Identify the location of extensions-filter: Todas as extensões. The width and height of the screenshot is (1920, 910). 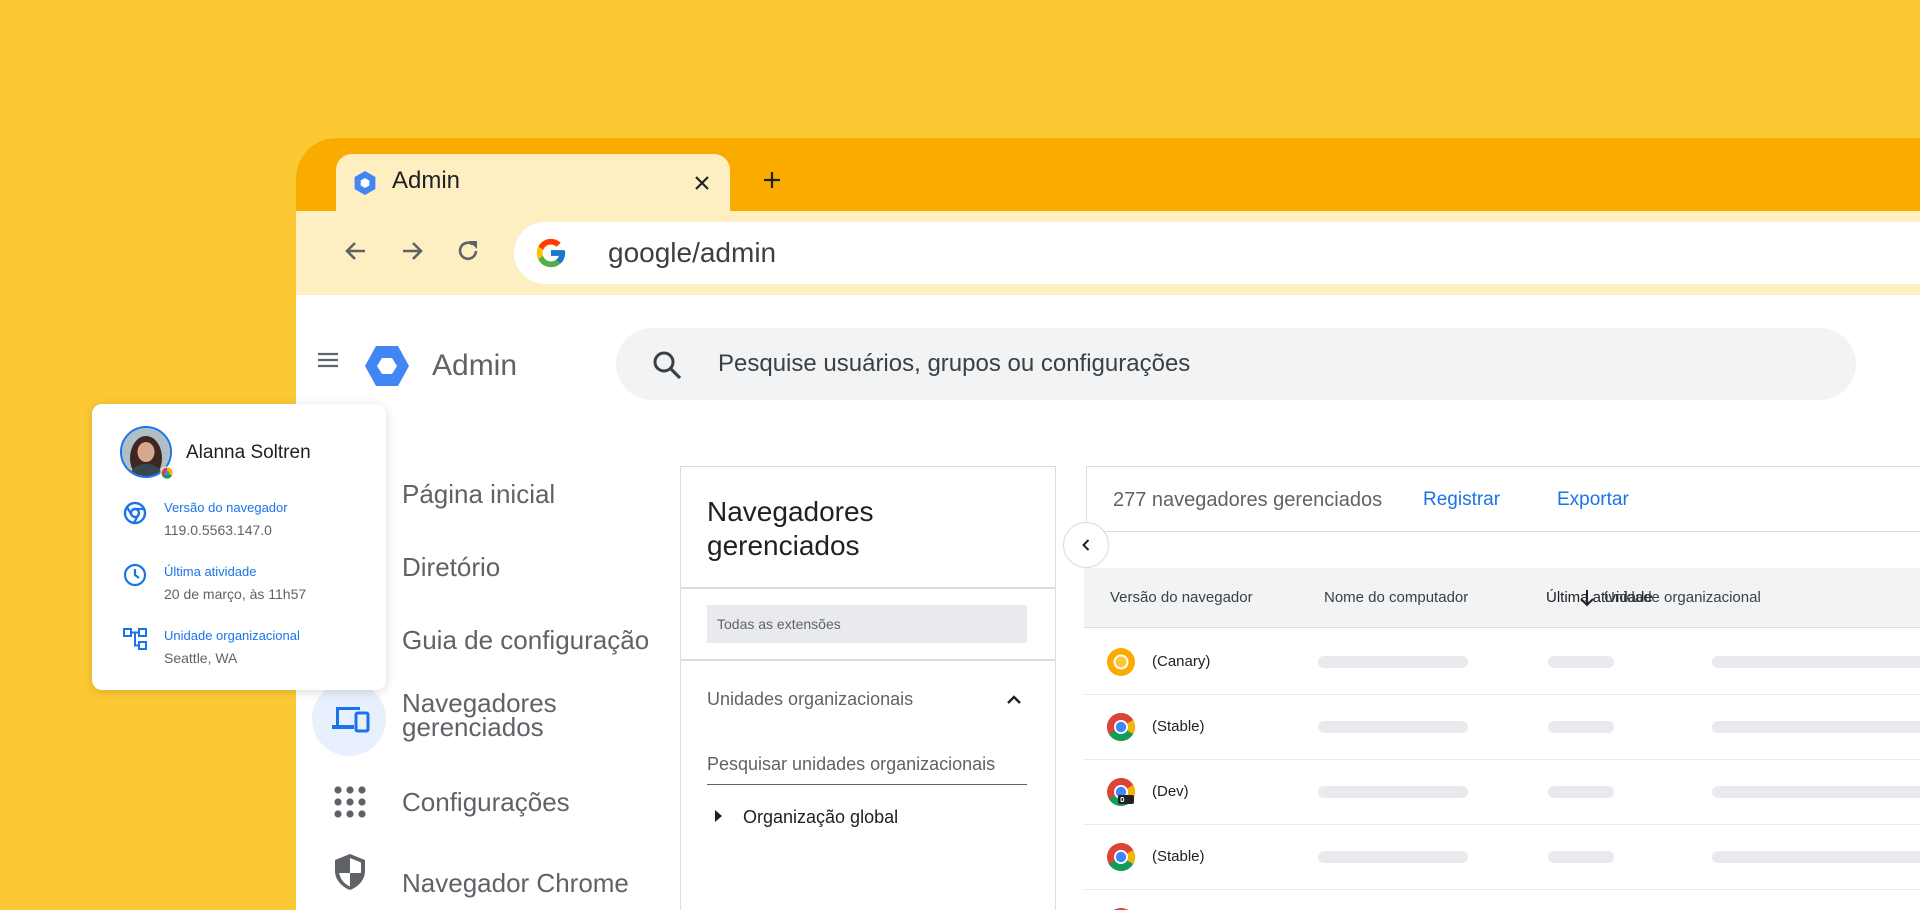
(867, 624).